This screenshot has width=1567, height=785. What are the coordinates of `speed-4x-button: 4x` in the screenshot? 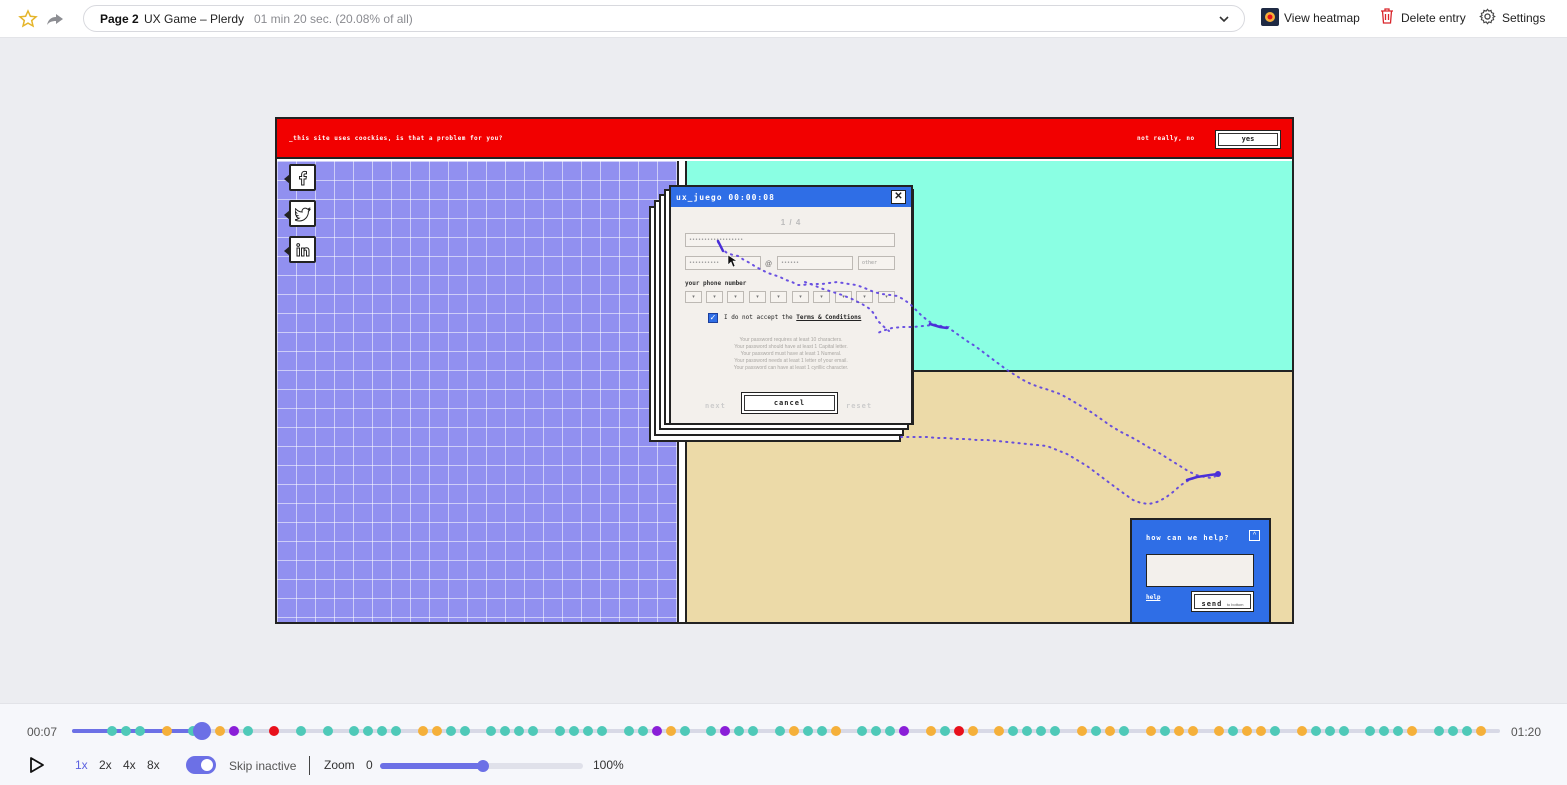 It's located at (129, 765).